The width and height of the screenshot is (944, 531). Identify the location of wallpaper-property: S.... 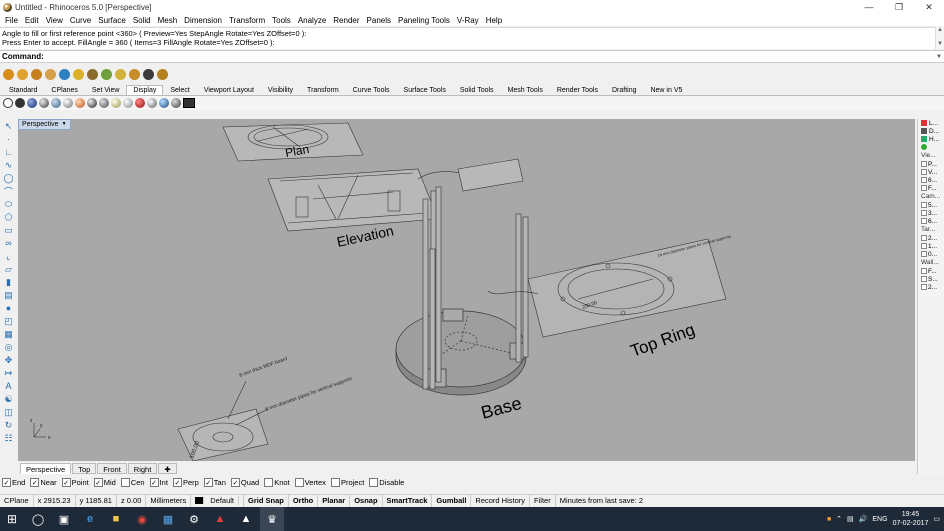
(931, 279).